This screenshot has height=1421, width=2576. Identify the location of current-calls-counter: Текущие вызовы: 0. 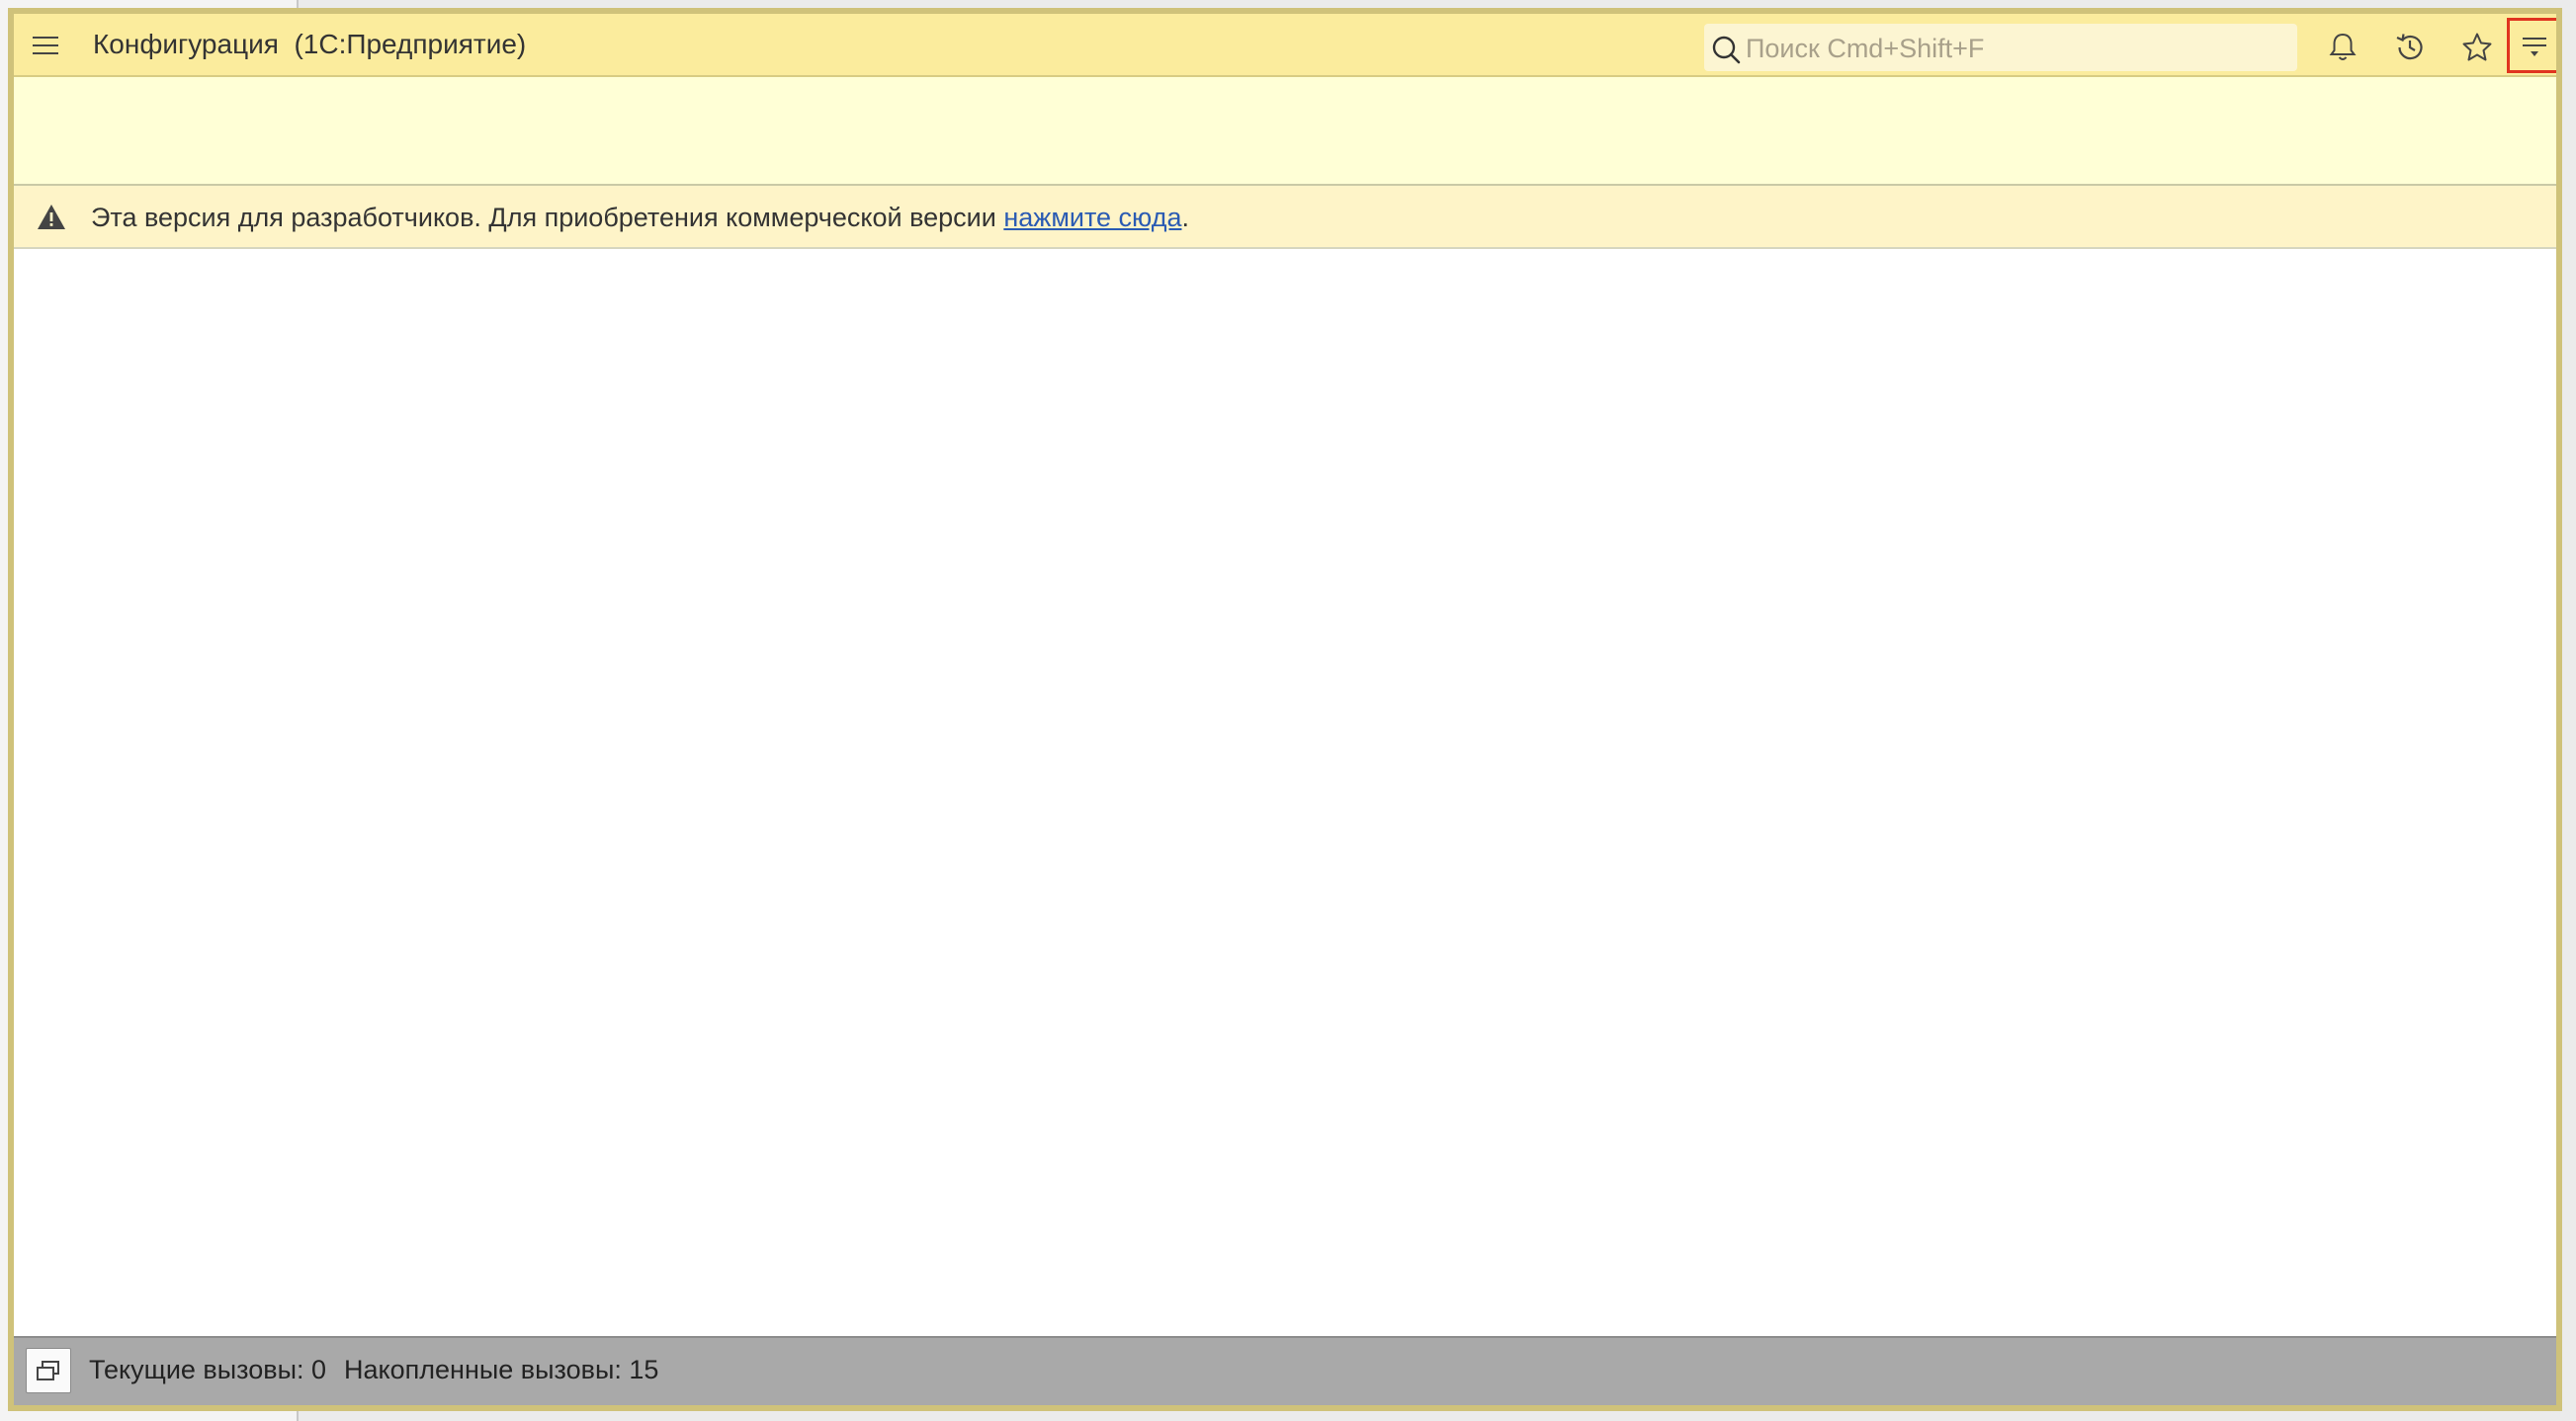
(208, 1369).